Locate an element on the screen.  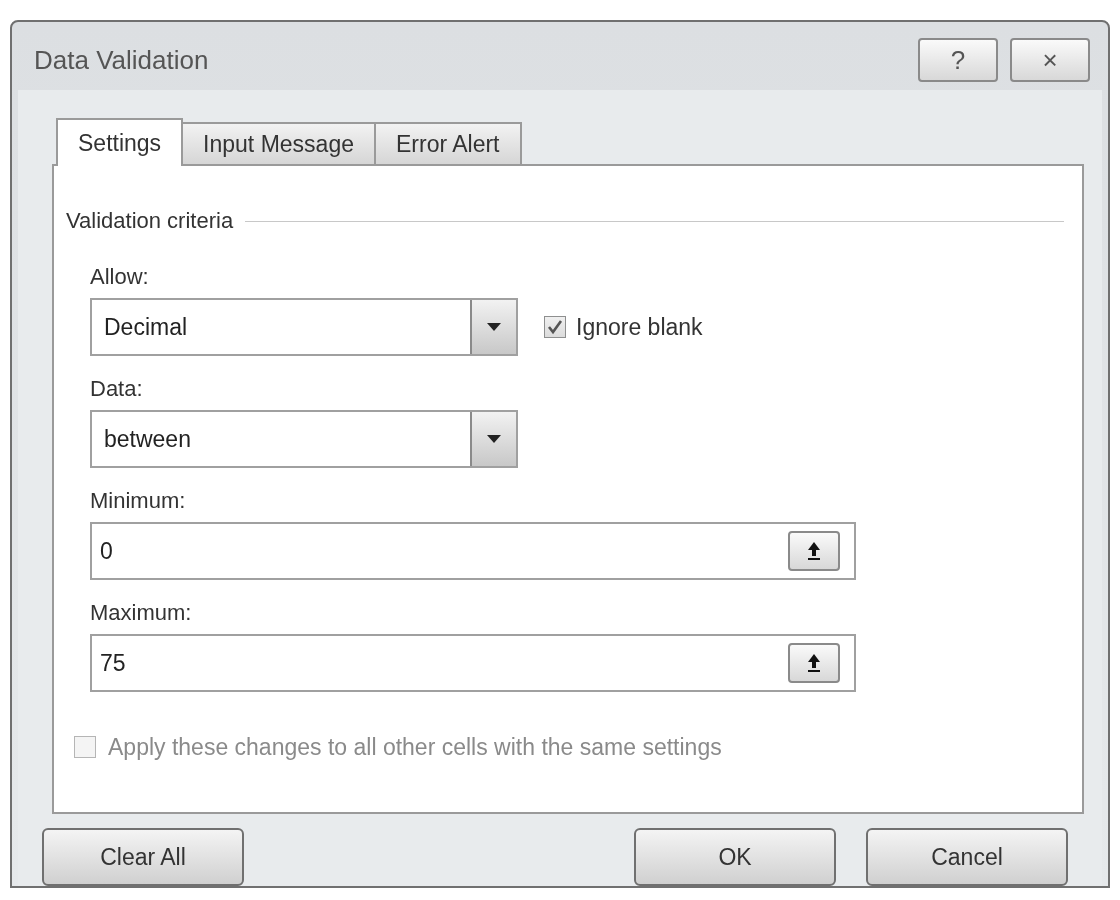
checkbox-label: Apply these changes to all other cells with the same settings is located at coordinates (415, 747).